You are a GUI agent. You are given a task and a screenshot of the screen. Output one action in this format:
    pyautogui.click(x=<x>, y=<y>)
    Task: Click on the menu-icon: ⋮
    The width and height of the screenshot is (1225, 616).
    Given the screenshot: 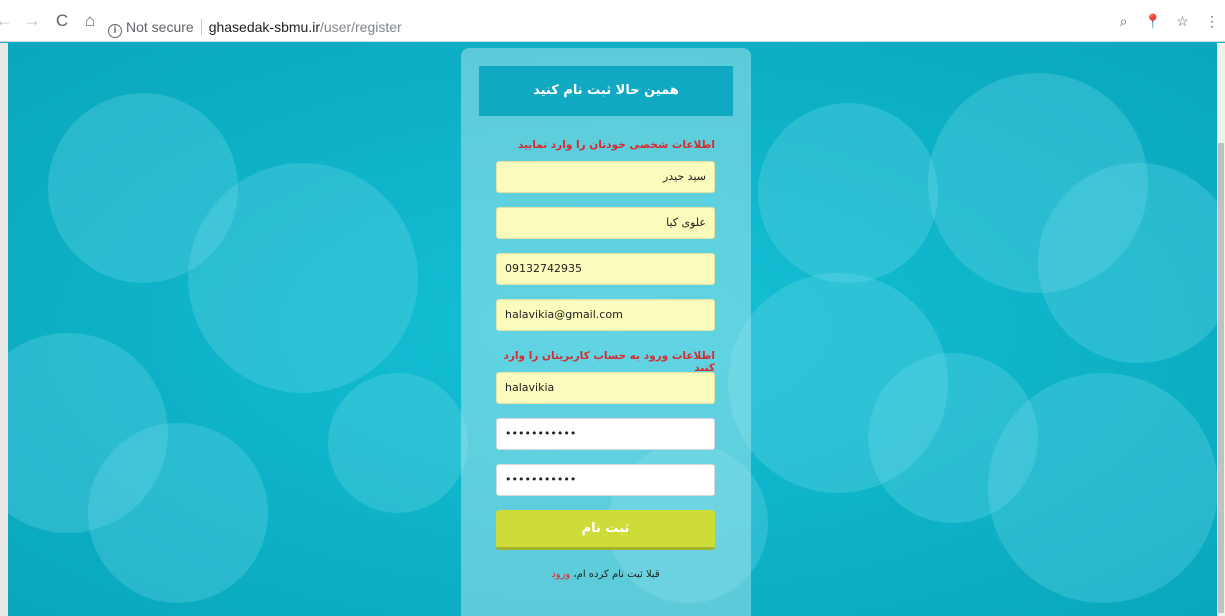 What is the action you would take?
    pyautogui.click(x=1212, y=21)
    